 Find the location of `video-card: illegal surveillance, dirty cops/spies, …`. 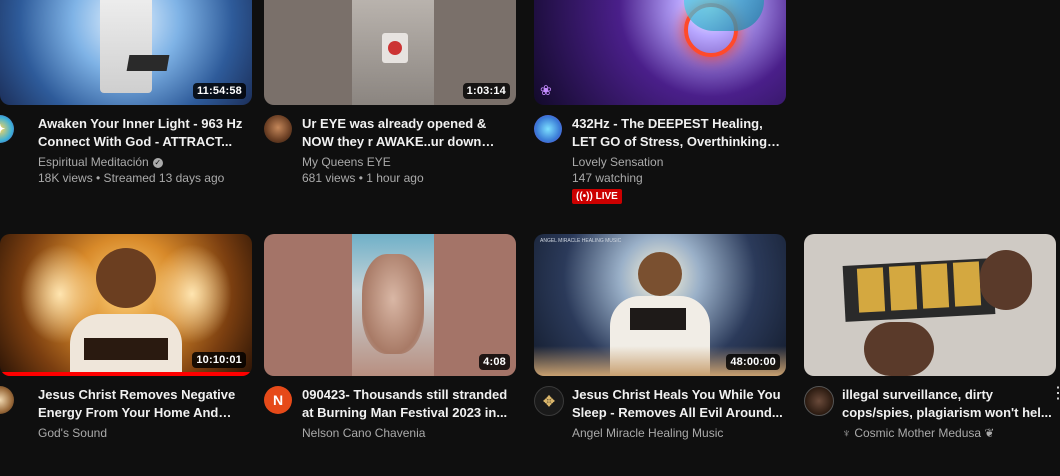

video-card: illegal surveillance, dirty cops/spies, … is located at coordinates (932, 355).